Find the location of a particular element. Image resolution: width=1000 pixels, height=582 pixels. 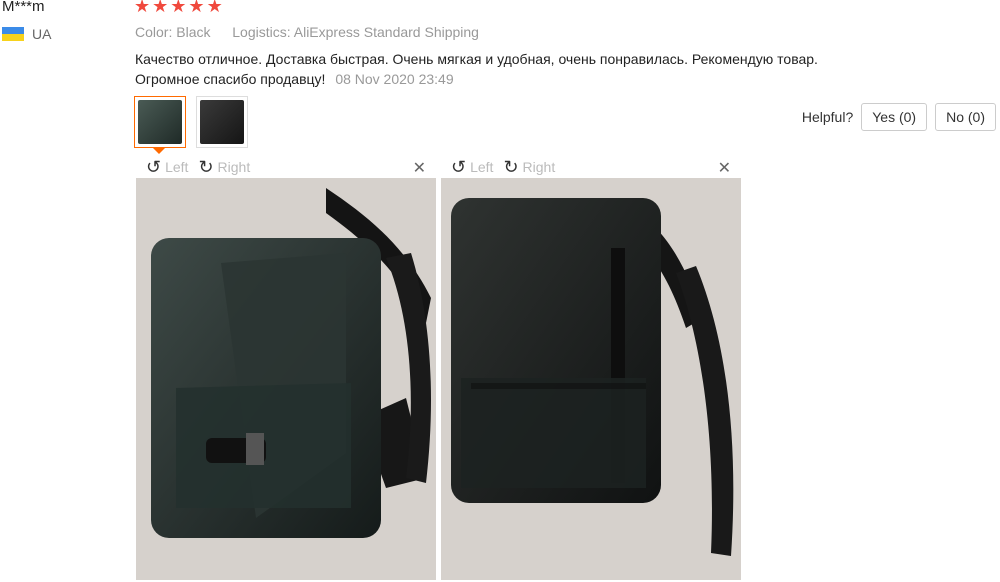

color-label: Color: is located at coordinates (154, 32).